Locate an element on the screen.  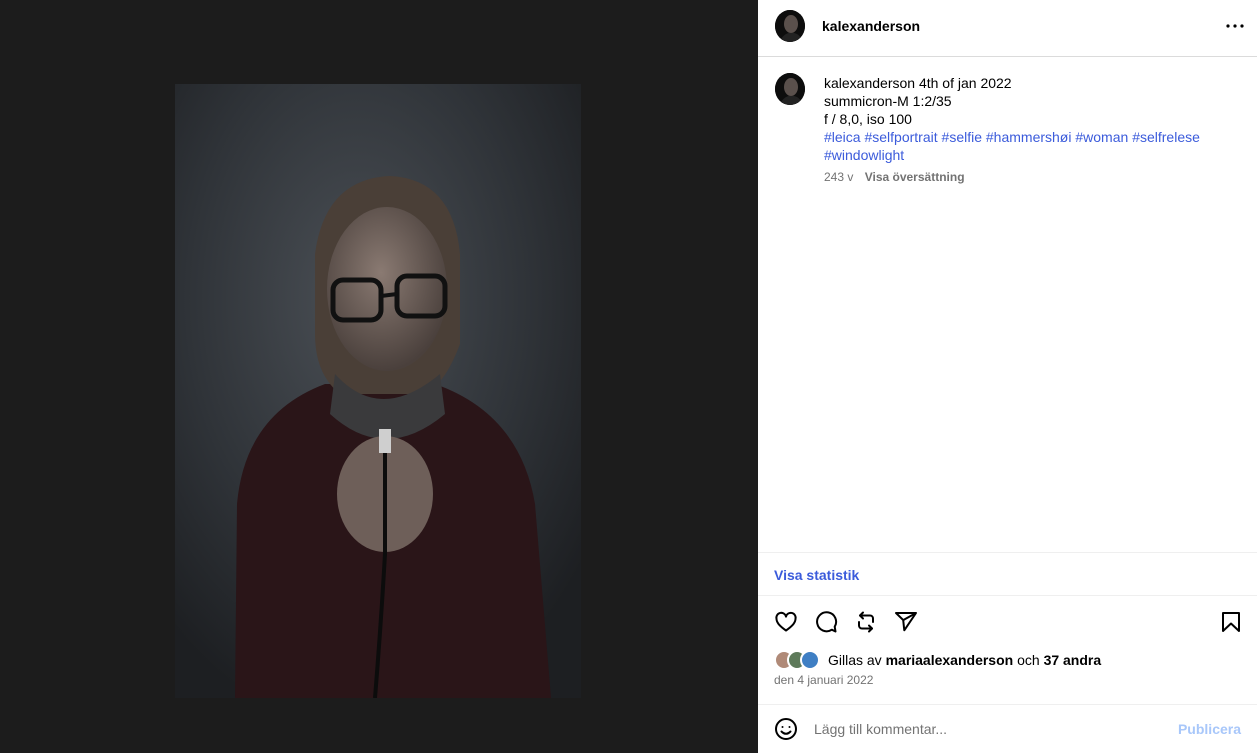
more-options-icon is located at coordinates (1235, 26).